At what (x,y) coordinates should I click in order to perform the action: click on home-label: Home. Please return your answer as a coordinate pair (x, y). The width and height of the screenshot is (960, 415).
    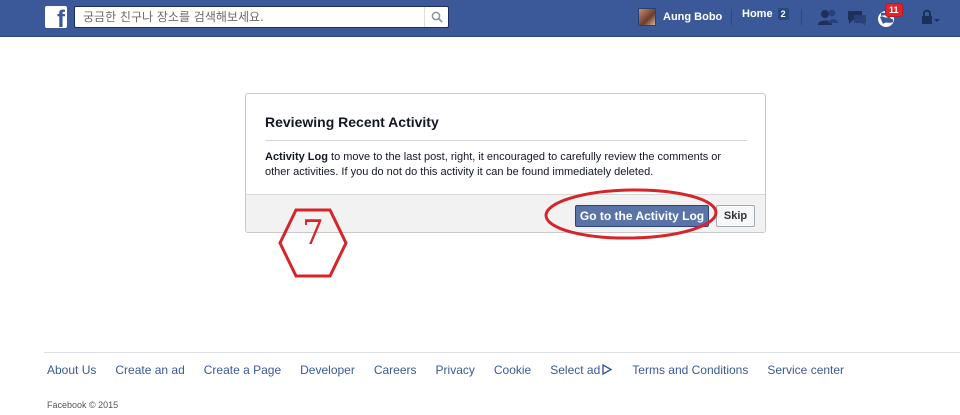
    Looking at the image, I should click on (757, 14).